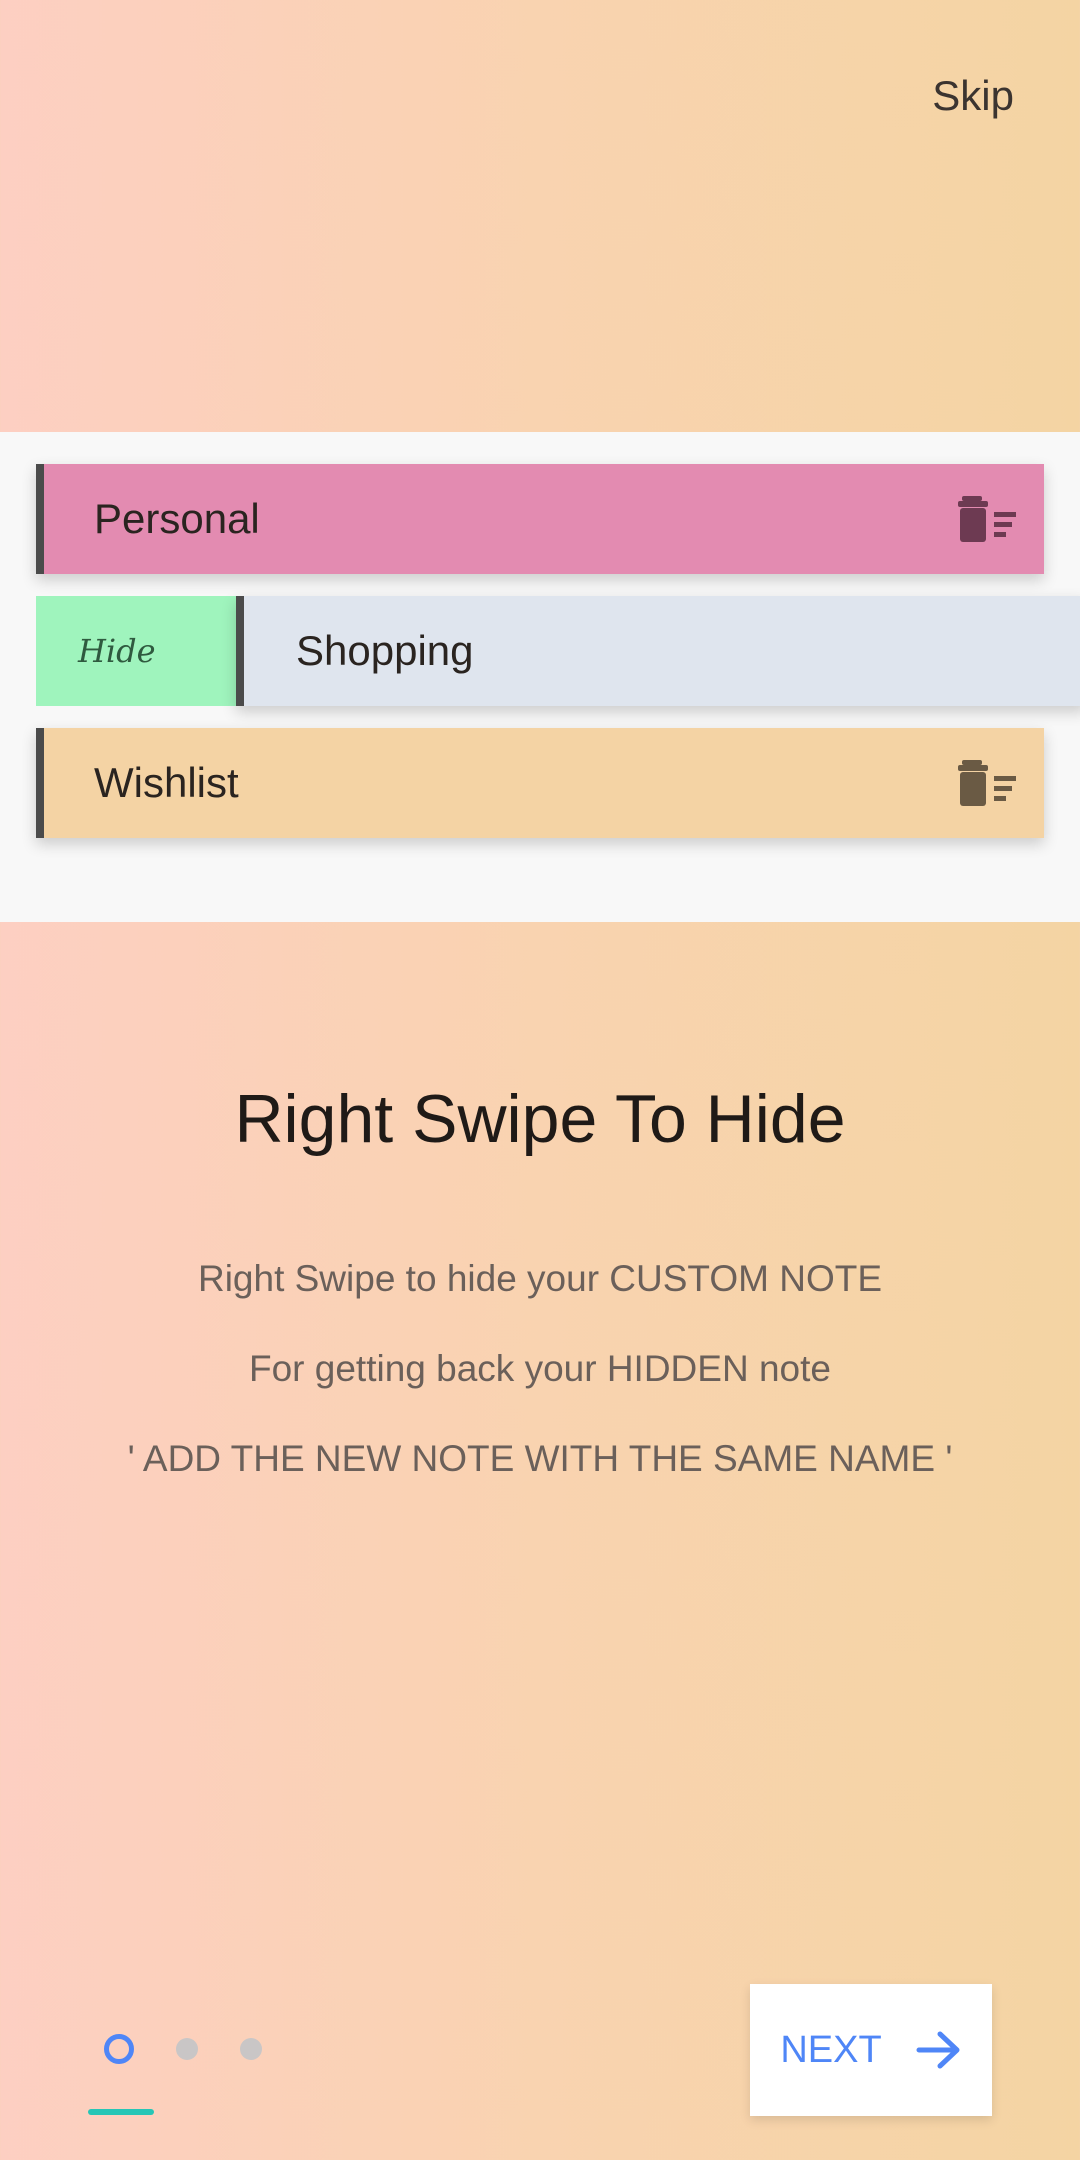 The height and width of the screenshot is (2160, 1080). What do you see at coordinates (166, 782) in the screenshot?
I see `note-label: Wishlist` at bounding box center [166, 782].